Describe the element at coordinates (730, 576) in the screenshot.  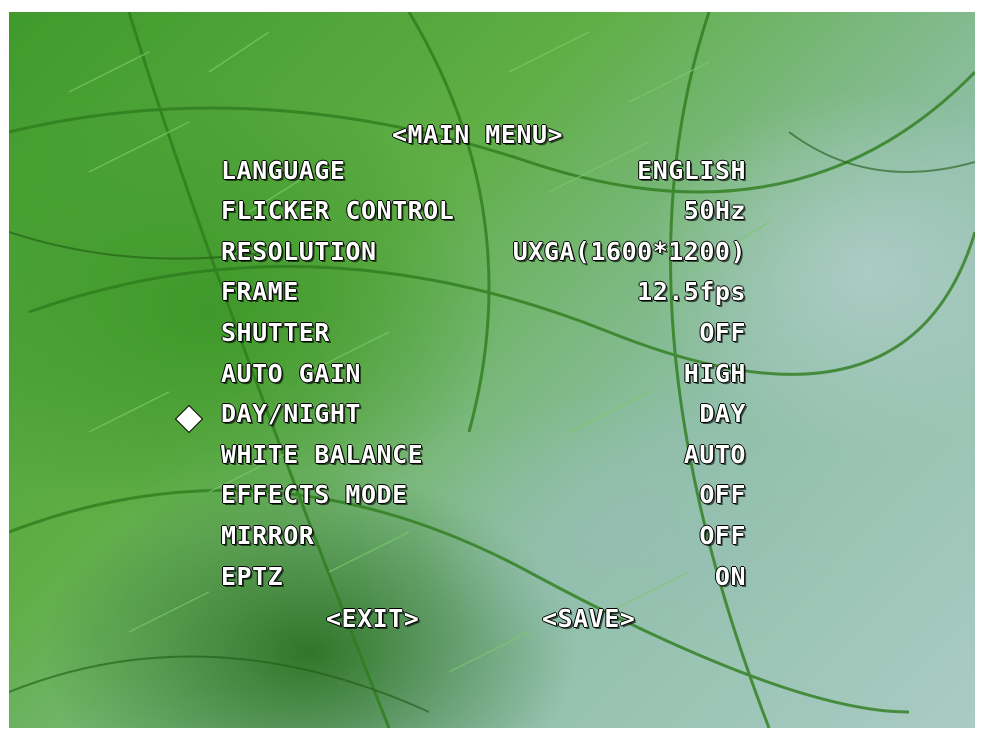
I see `menu-item-value: ON` at that location.